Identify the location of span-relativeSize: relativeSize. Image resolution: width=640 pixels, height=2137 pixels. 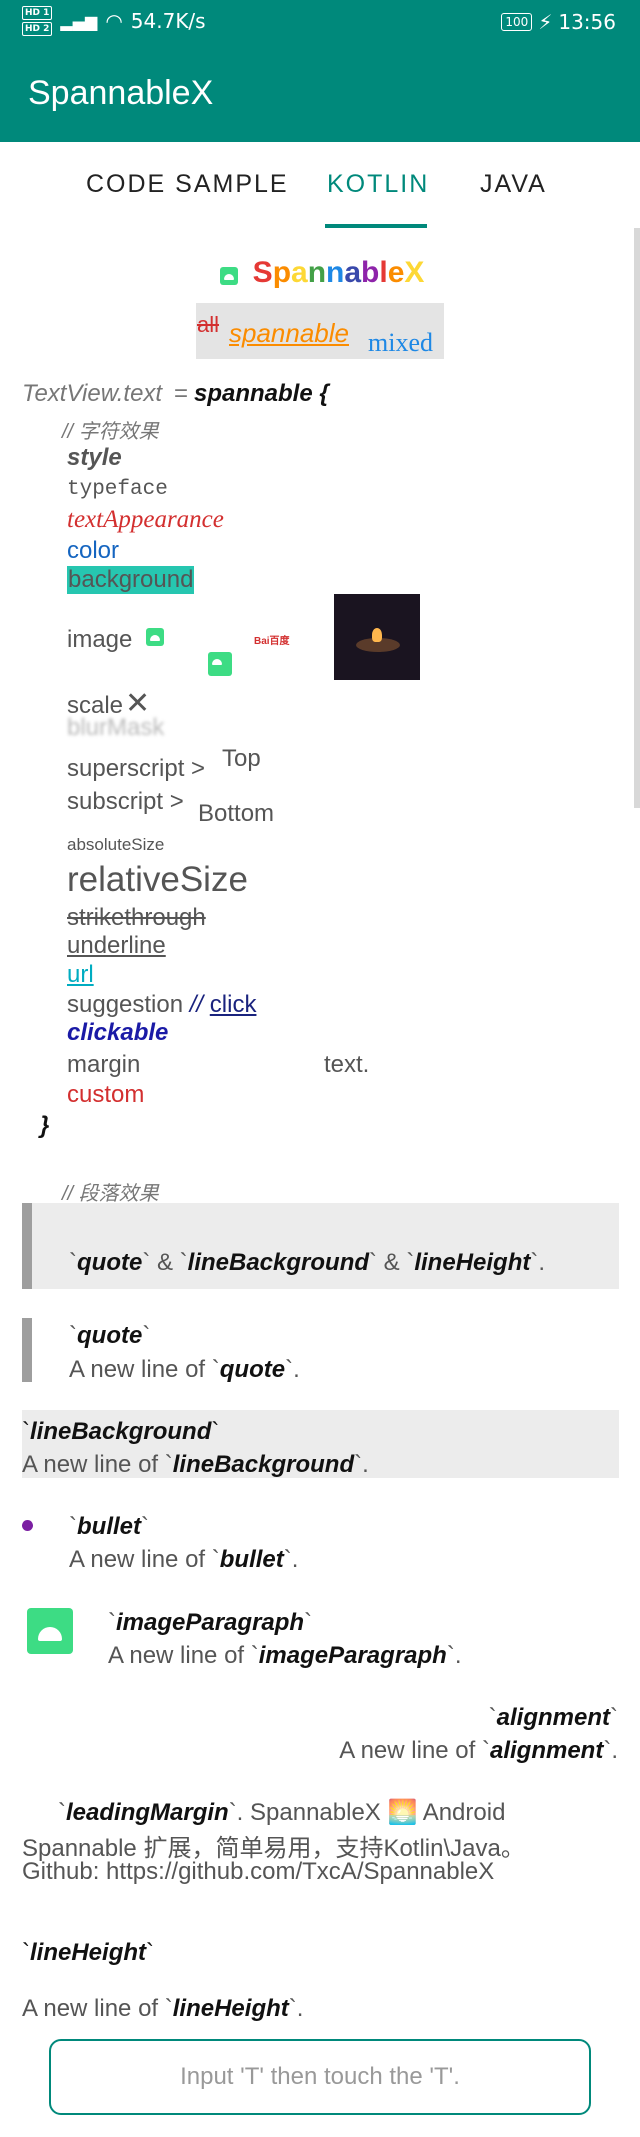
(157, 879).